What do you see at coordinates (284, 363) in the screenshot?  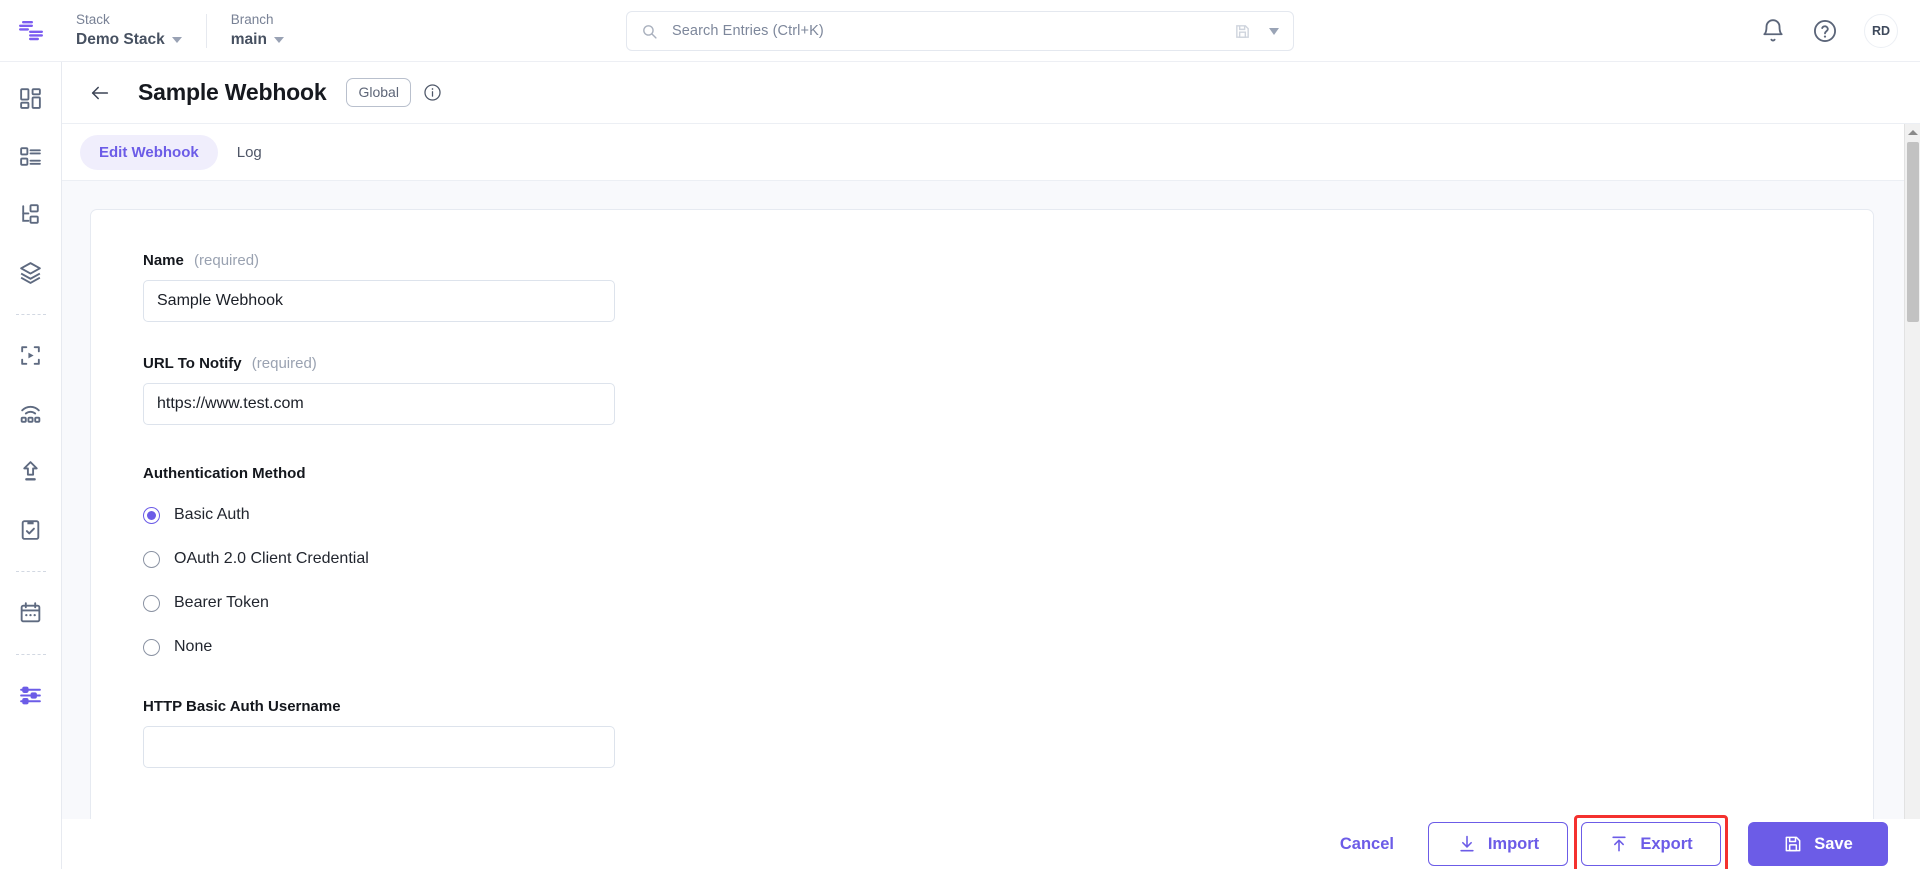 I see `url-required-hint: (required)` at bounding box center [284, 363].